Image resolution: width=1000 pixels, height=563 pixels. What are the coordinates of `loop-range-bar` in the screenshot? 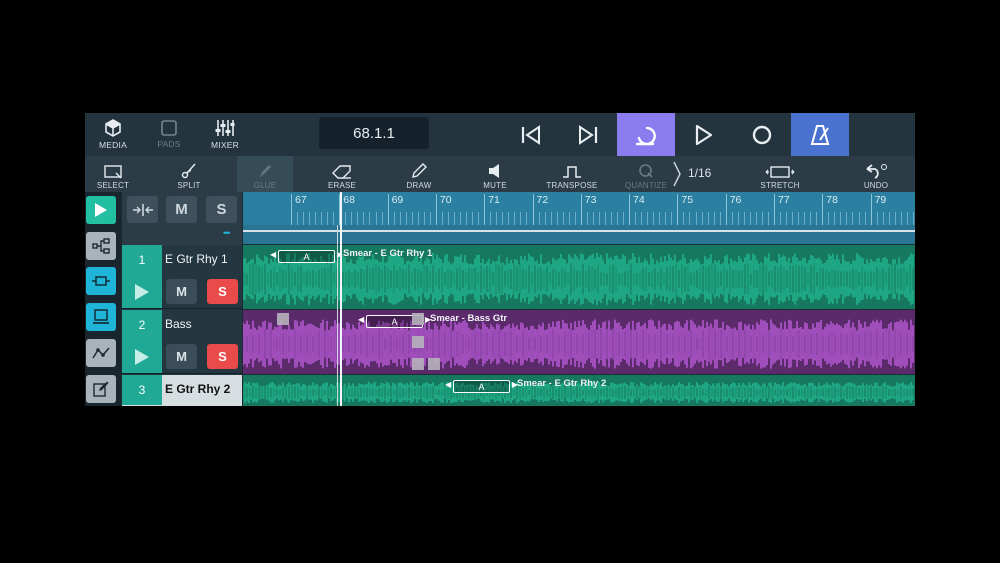 It's located at (579, 231).